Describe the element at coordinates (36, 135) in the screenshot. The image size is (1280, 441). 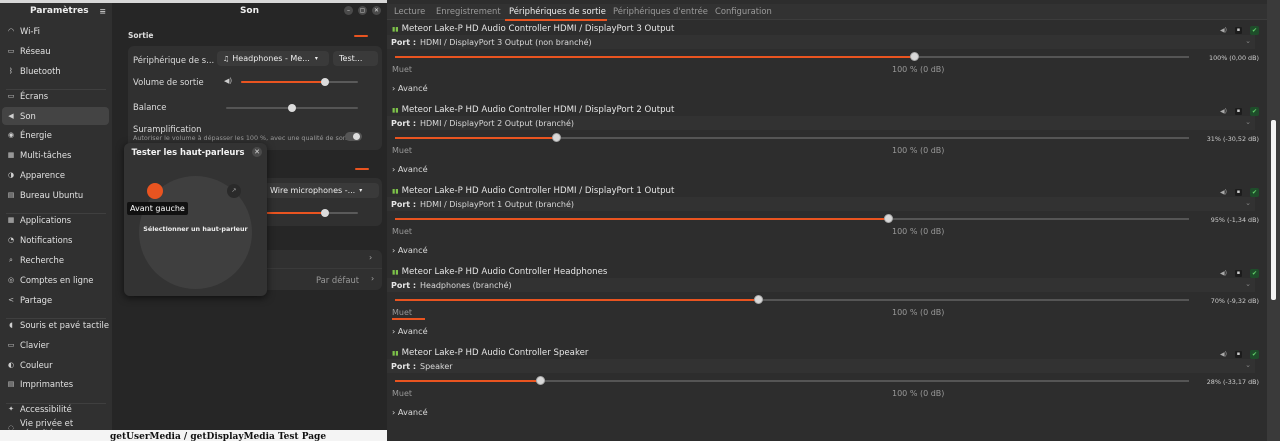
I see `sidebar-item-label: Énergie` at that location.